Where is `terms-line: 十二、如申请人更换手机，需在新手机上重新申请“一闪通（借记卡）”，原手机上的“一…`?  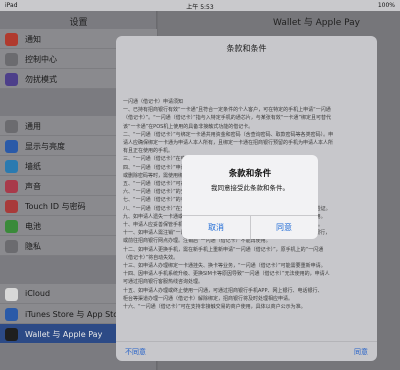
terms-line: 十二、如申请人更换手机，需在新手机上重新申请“一闪通（借记卡）”，原手机上的“一… is located at coordinates (223, 249).